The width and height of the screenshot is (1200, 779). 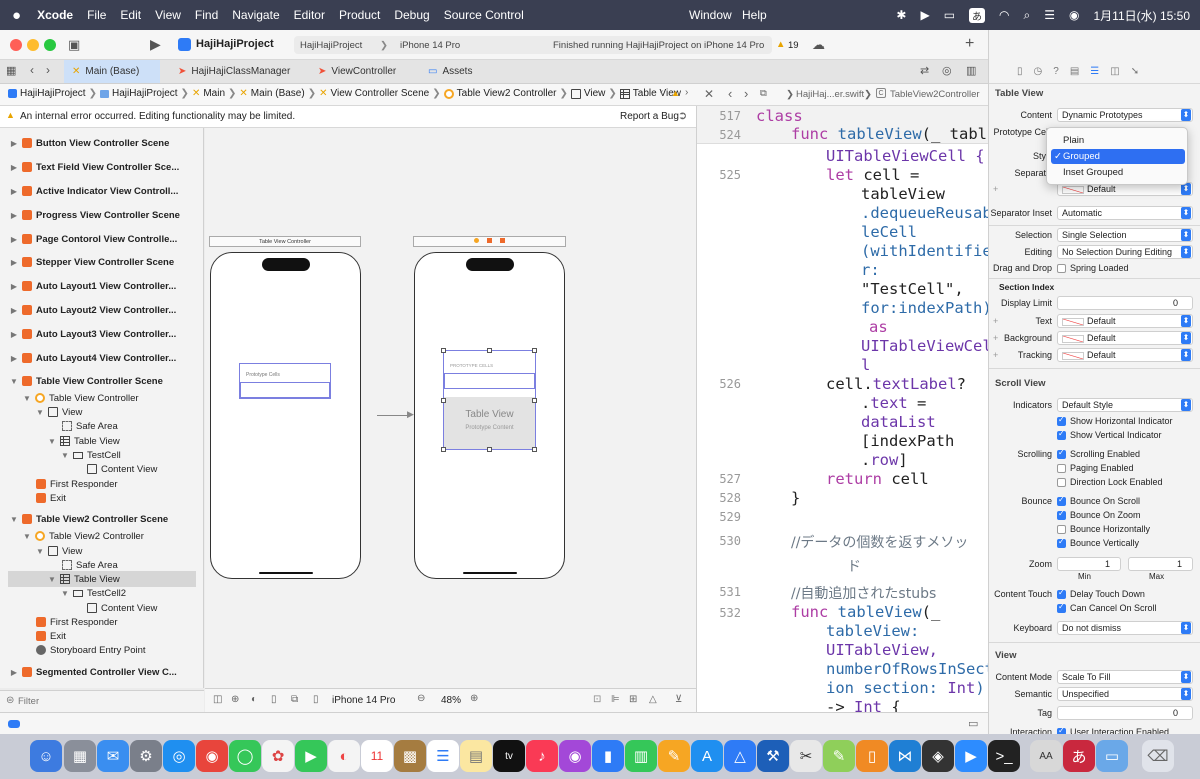 I want to click on photos-icon: ✿, so click(x=278, y=756).